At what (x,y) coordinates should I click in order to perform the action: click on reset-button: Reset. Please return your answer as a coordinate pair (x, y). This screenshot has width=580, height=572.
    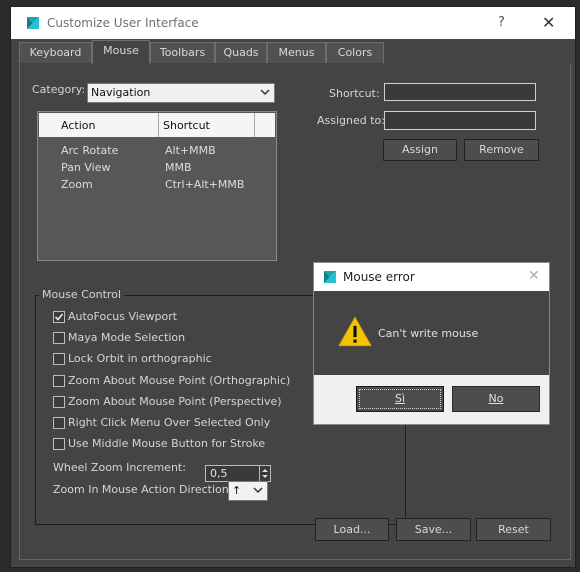
    Looking at the image, I should click on (513, 529).